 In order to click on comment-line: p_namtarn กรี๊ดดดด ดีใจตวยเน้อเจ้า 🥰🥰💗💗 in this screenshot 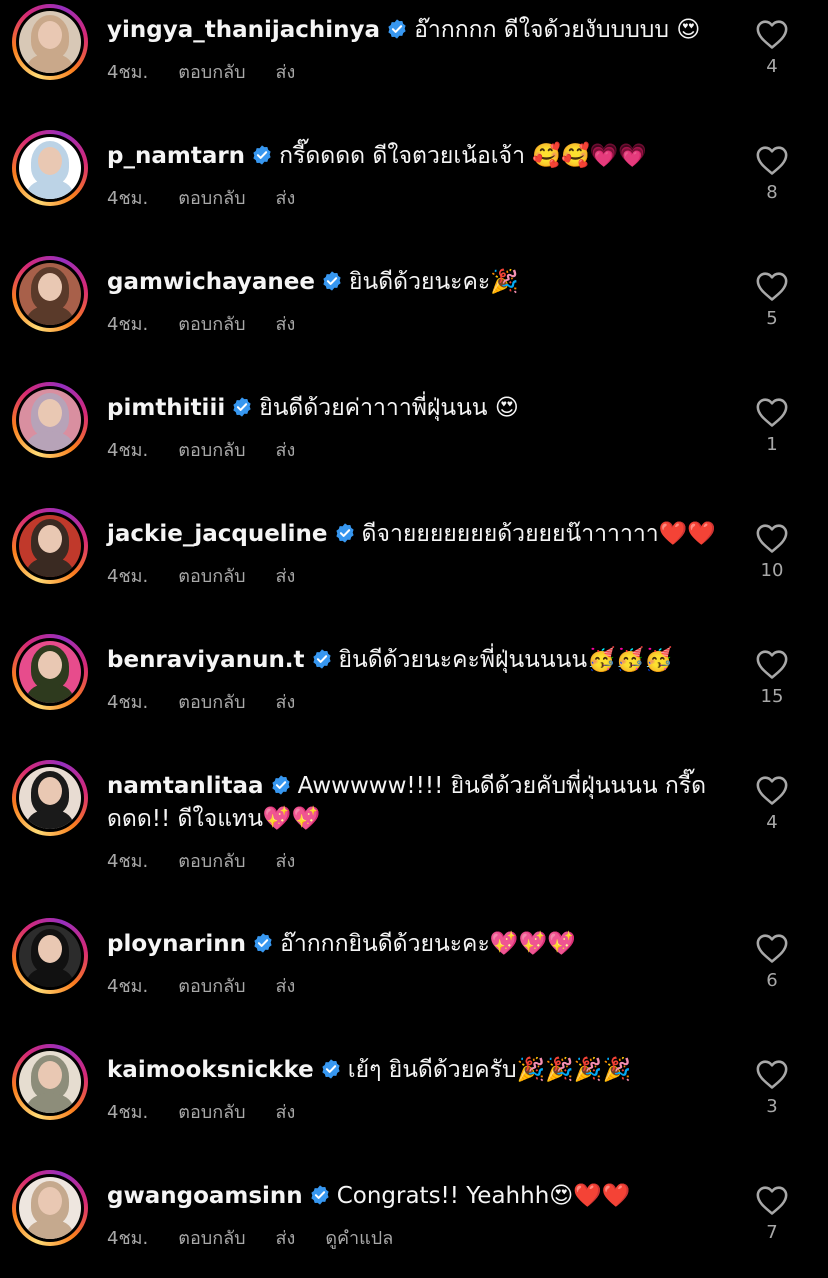, I will do `click(417, 156)`.